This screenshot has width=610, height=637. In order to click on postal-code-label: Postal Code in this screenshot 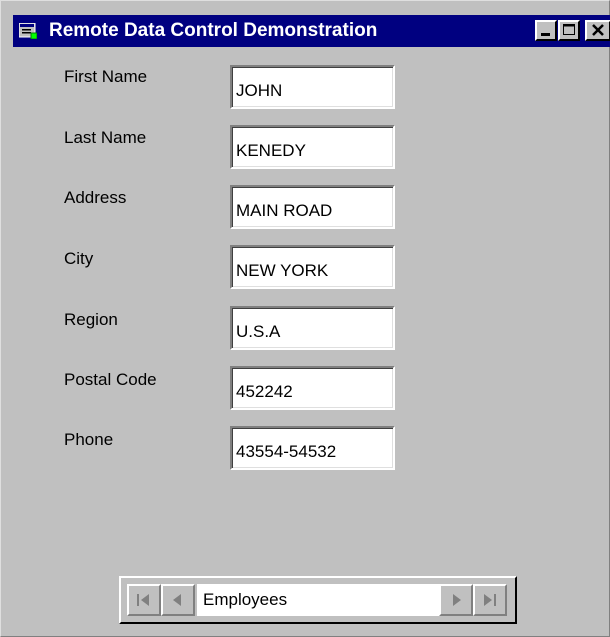, I will do `click(110, 379)`.